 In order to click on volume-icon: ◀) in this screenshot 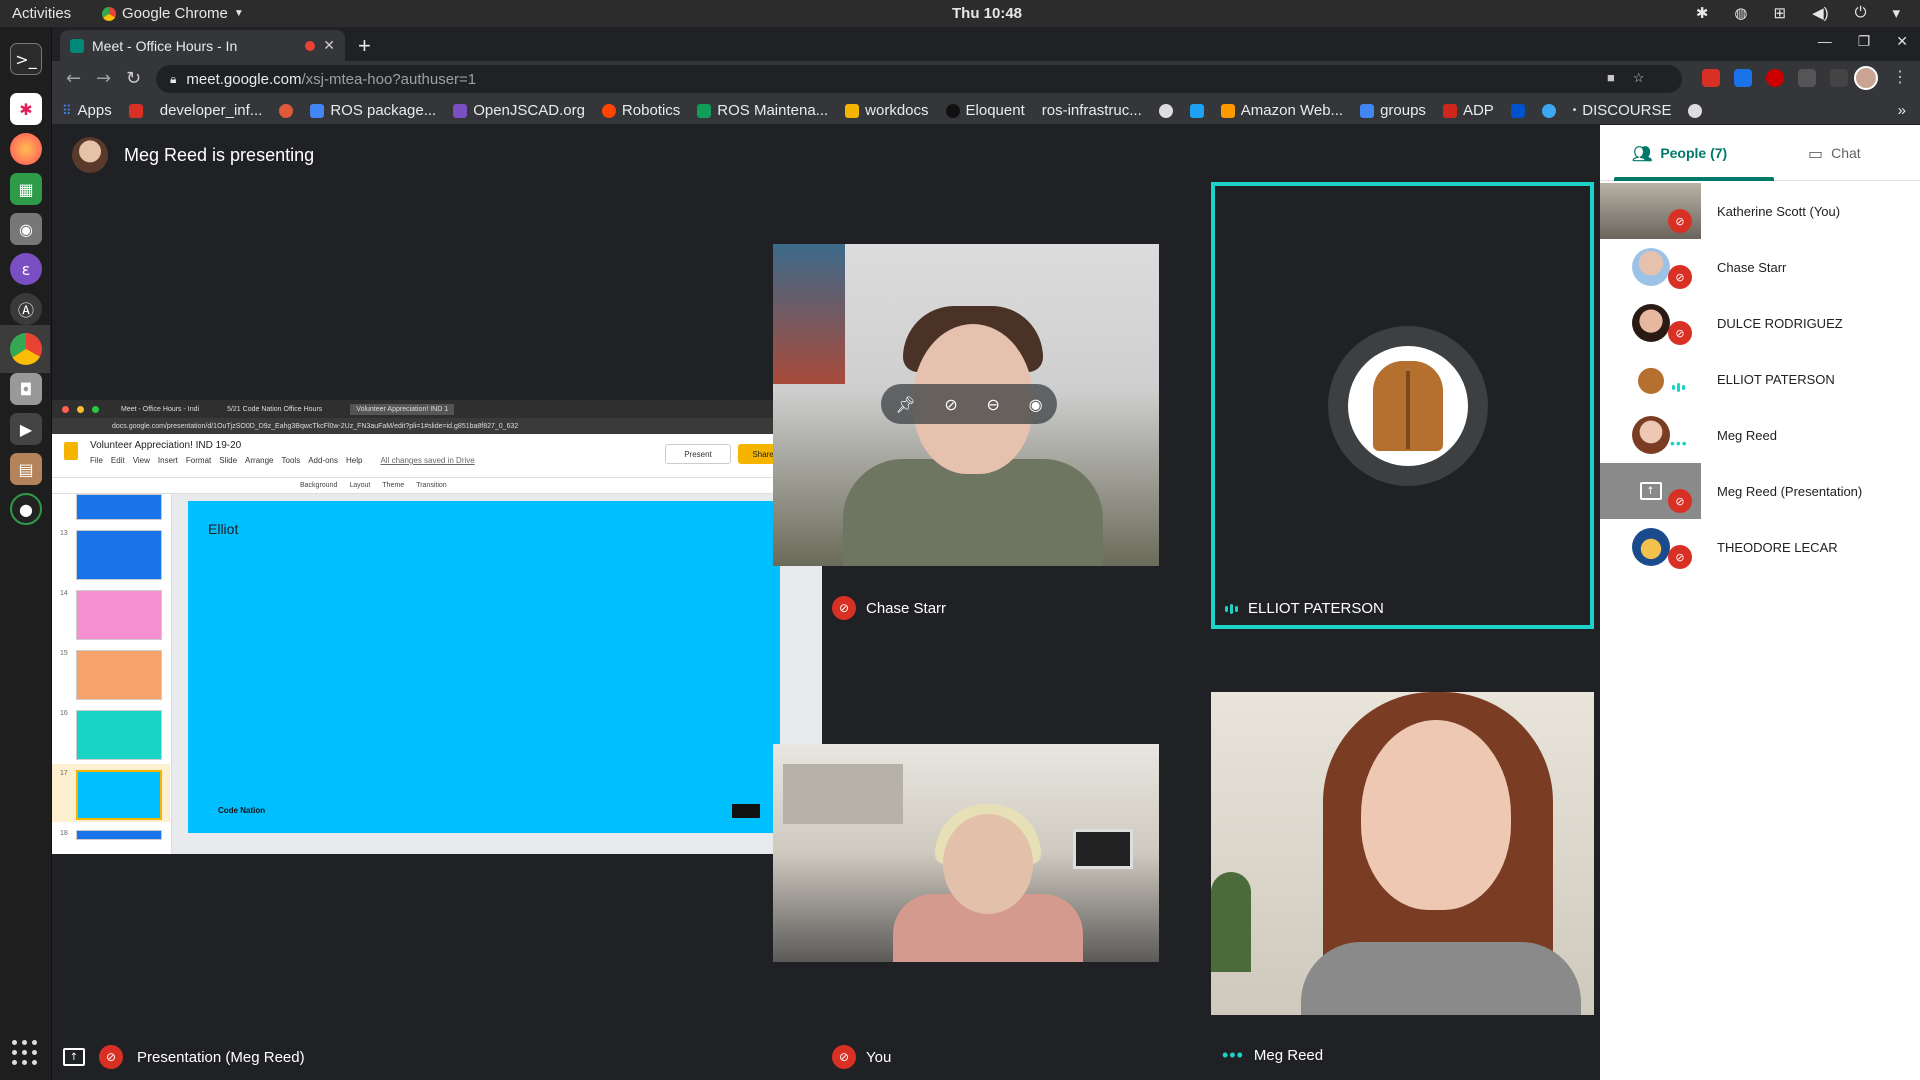, I will do `click(1820, 13)`.